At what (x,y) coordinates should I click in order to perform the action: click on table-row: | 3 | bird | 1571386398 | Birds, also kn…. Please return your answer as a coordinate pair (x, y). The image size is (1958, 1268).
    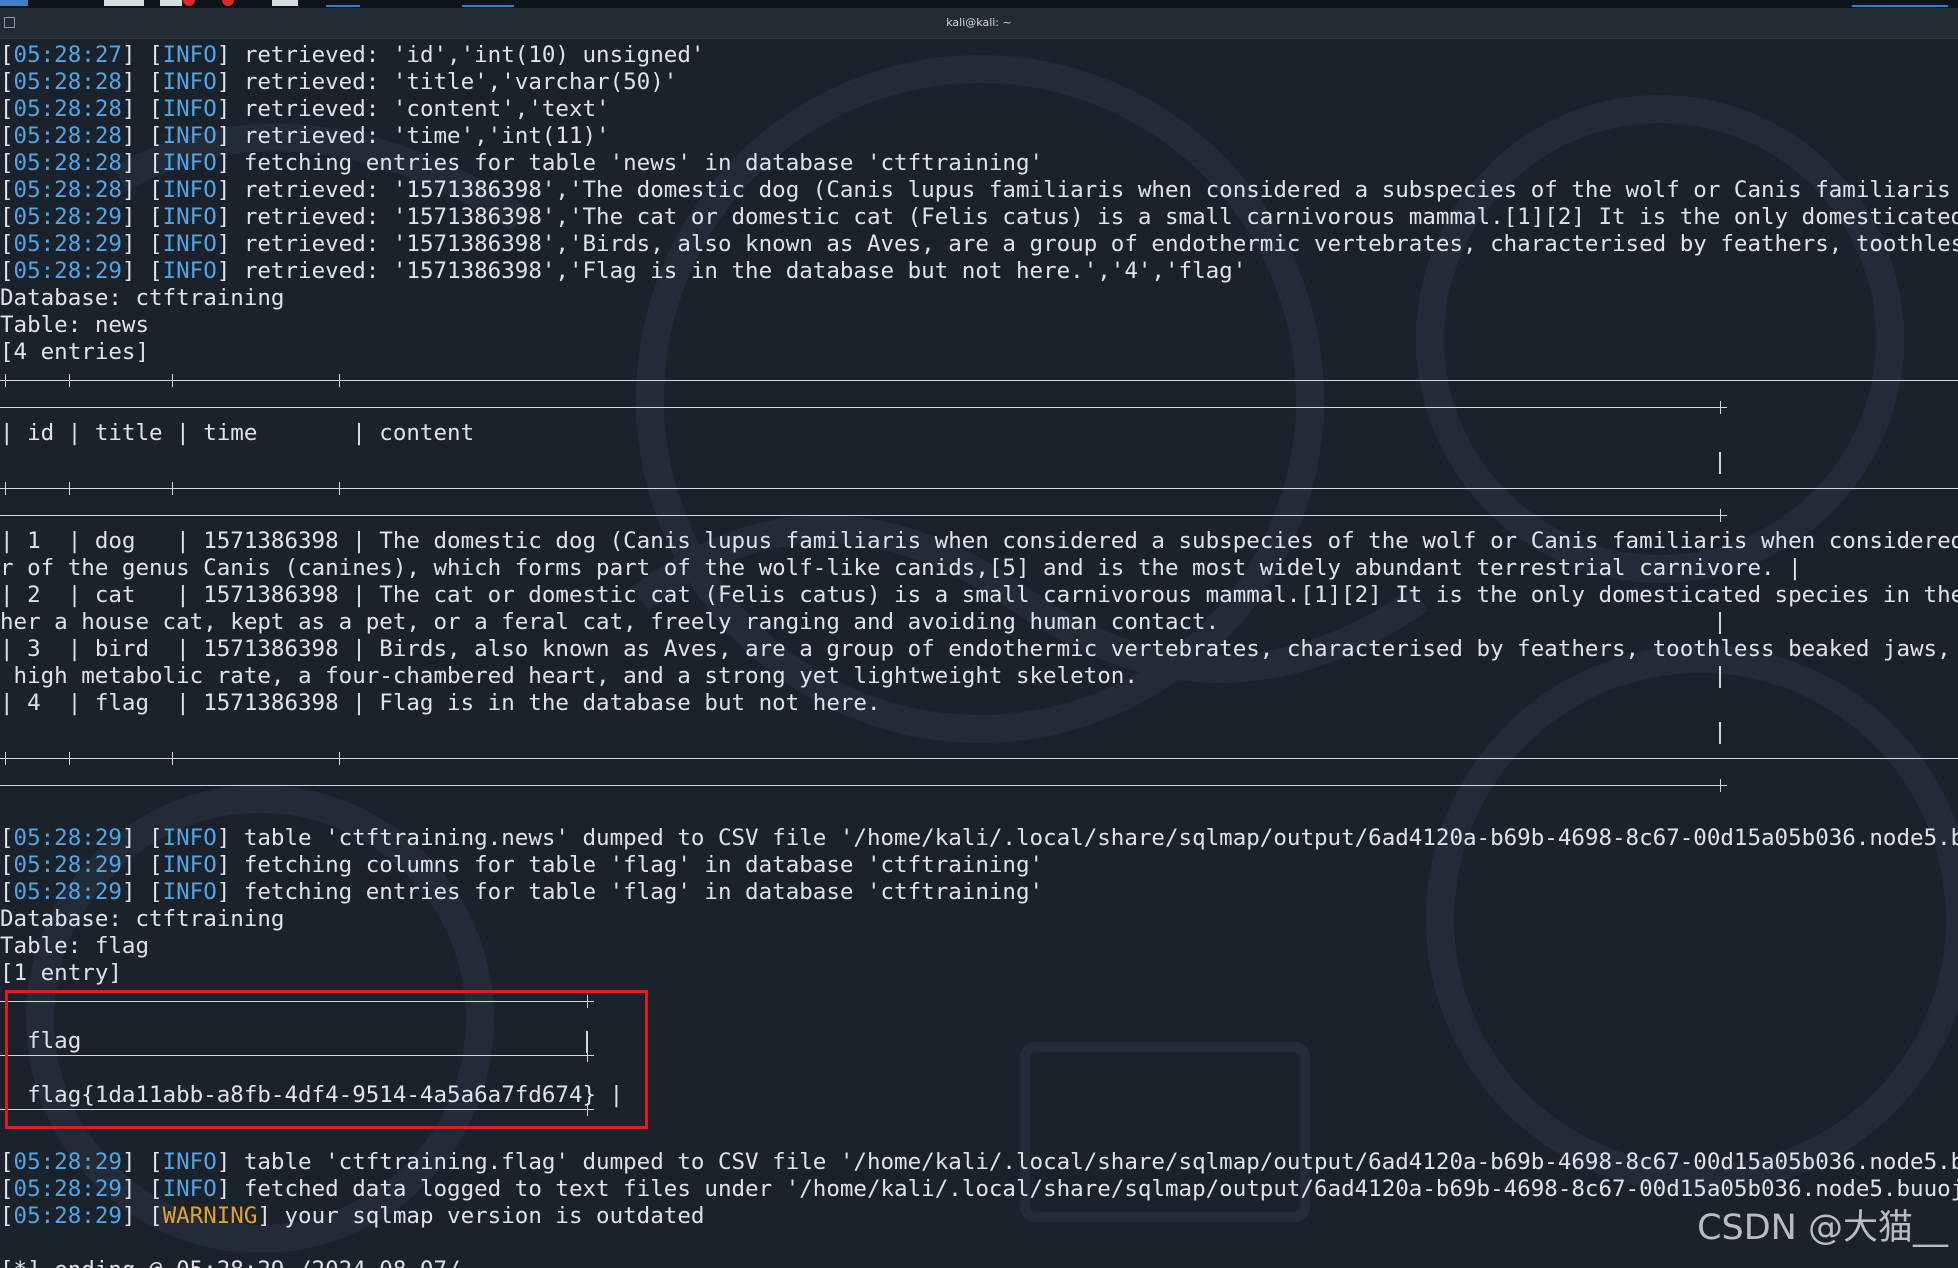
    Looking at the image, I should click on (979, 649).